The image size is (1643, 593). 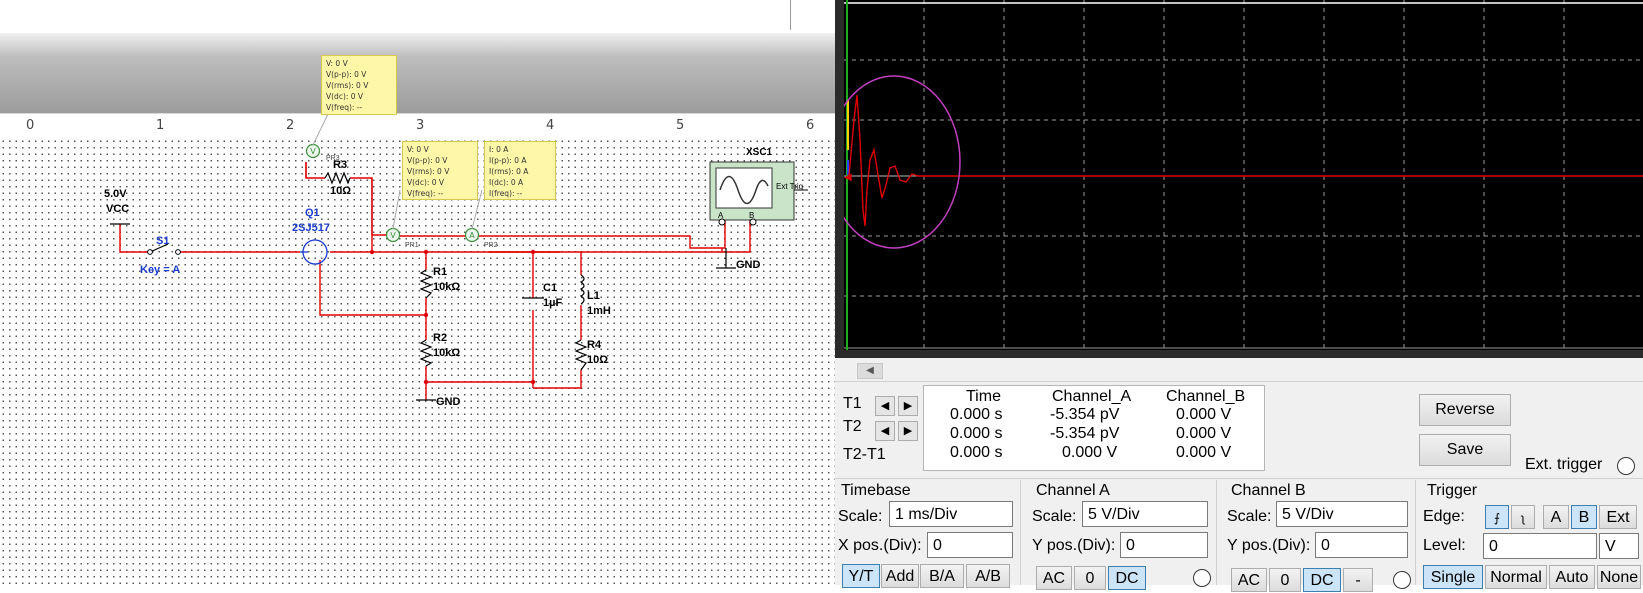 What do you see at coordinates (1465, 450) in the screenshot?
I see `save-button: Save` at bounding box center [1465, 450].